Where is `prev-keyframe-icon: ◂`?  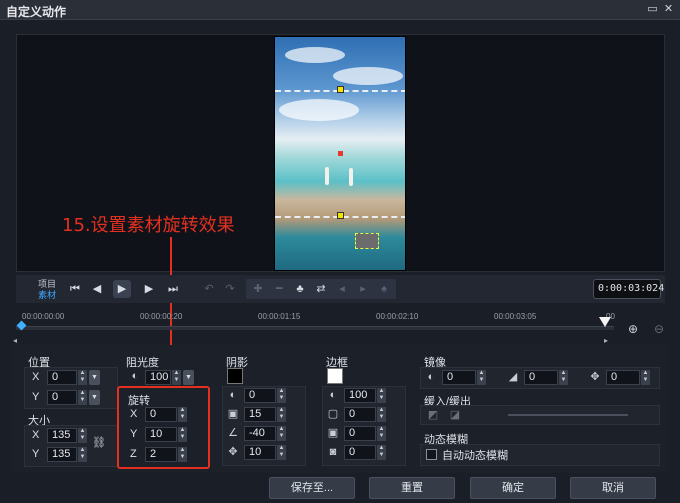 prev-keyframe-icon: ◂ is located at coordinates (342, 289).